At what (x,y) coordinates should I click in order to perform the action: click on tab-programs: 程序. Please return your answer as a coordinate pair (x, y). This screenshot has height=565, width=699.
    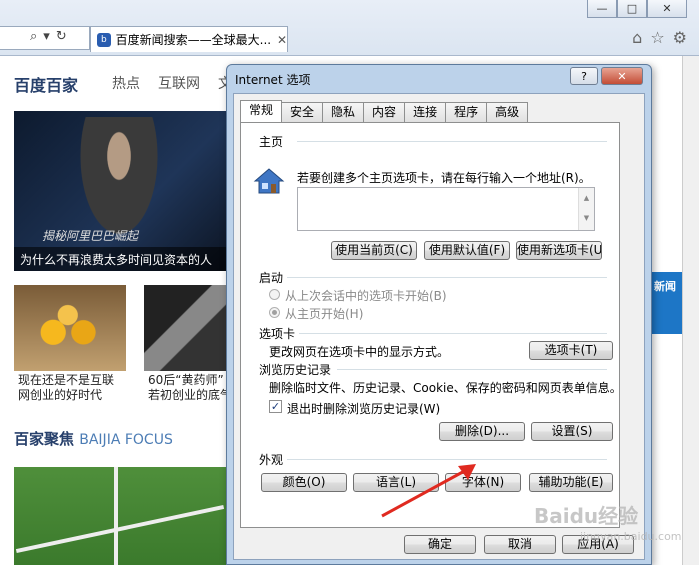
    Looking at the image, I should click on (466, 112).